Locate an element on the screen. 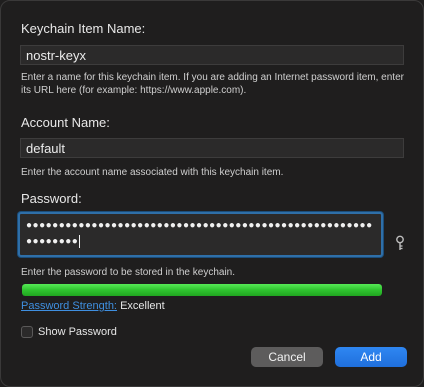 Image resolution: width=424 pixels, height=387 pixels. show-password-row: Show Password is located at coordinates (69, 332).